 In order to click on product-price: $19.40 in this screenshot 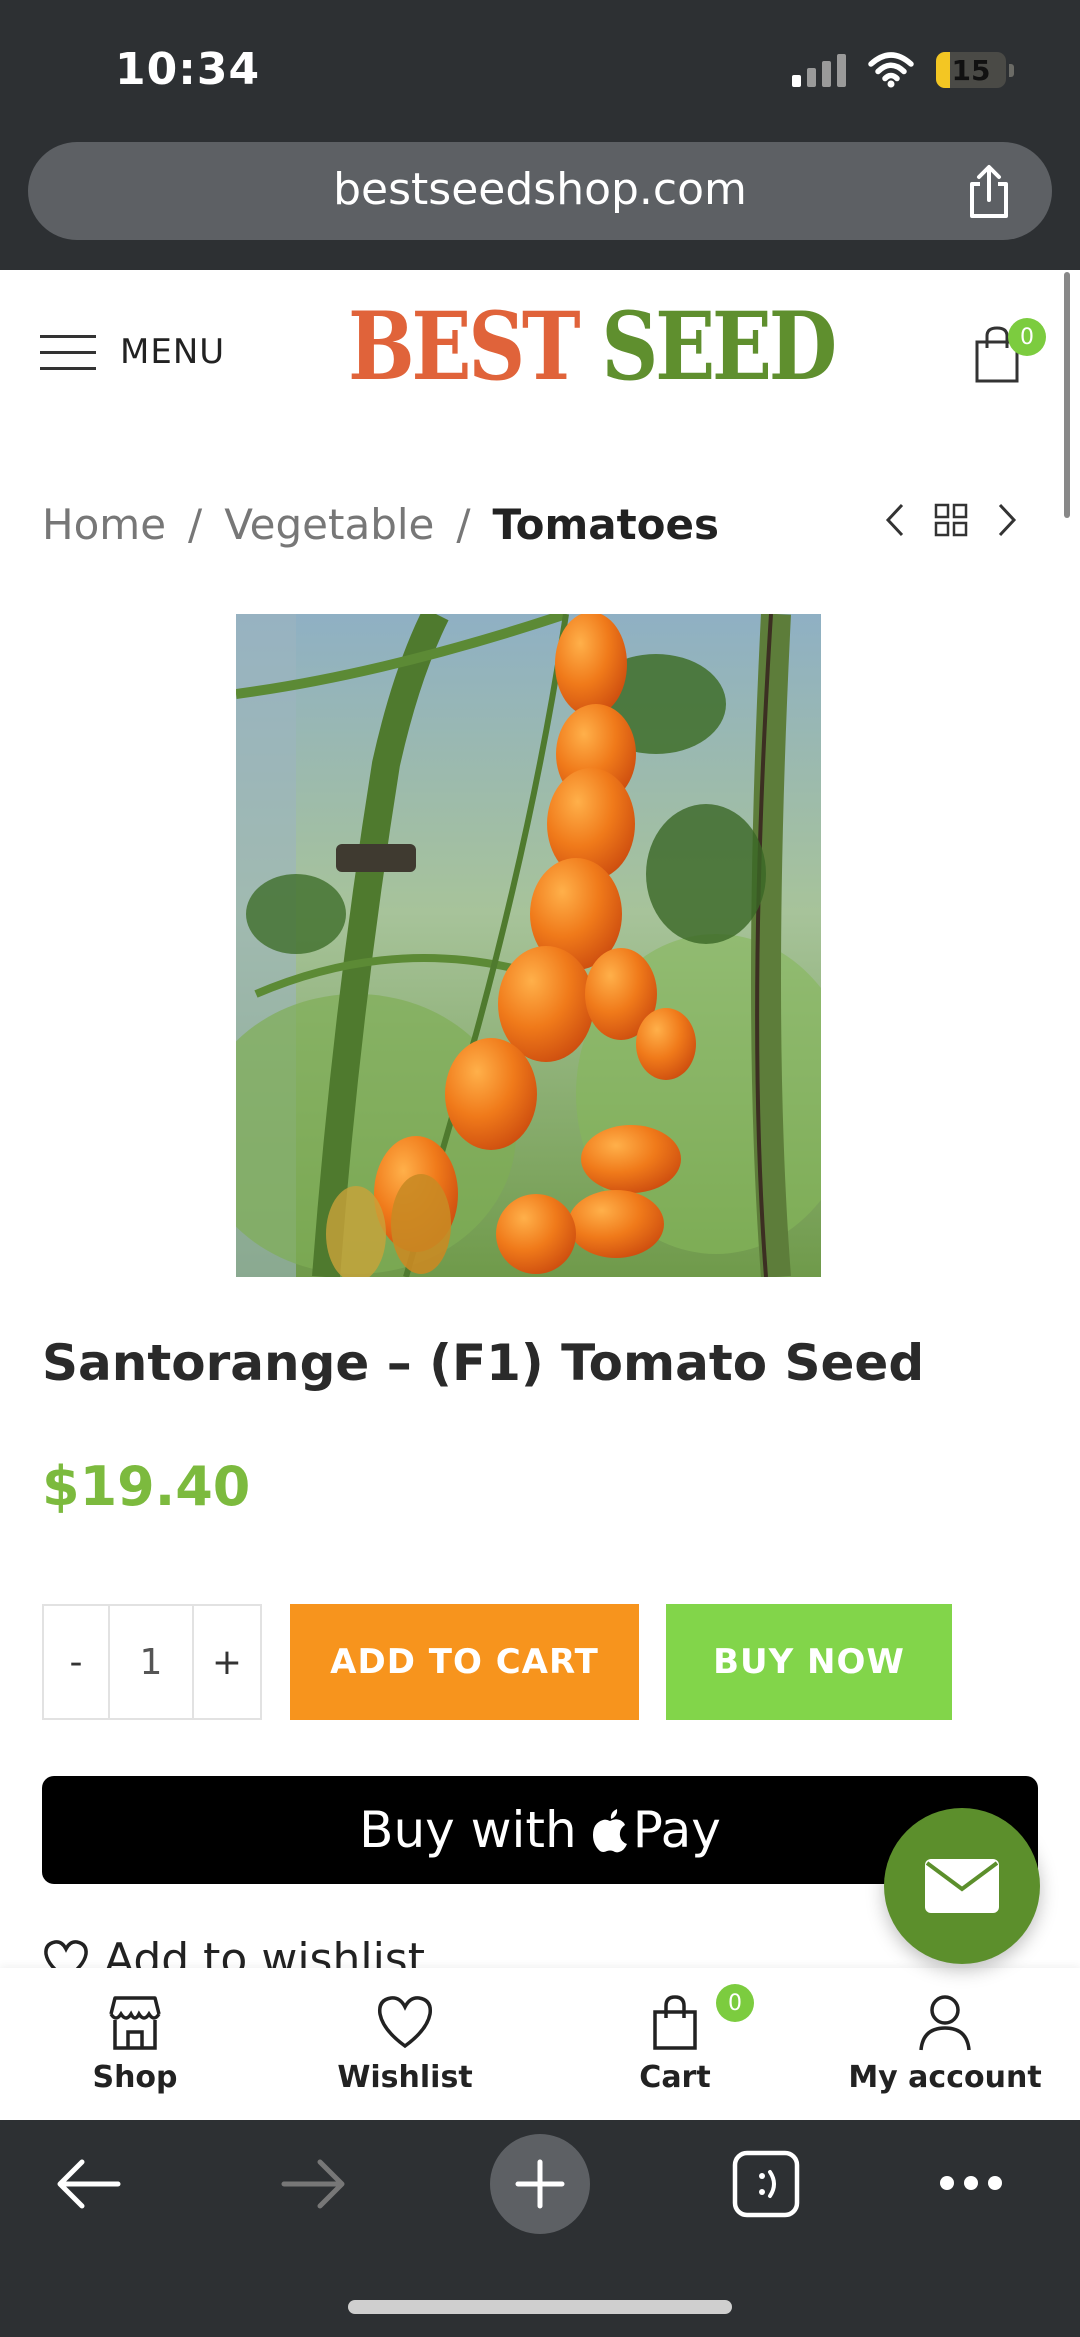, I will do `click(146, 1486)`.